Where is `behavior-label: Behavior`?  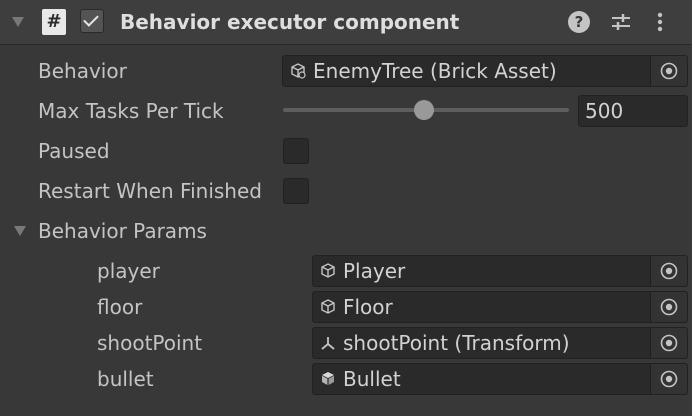 behavior-label: Behavior is located at coordinates (82, 71).